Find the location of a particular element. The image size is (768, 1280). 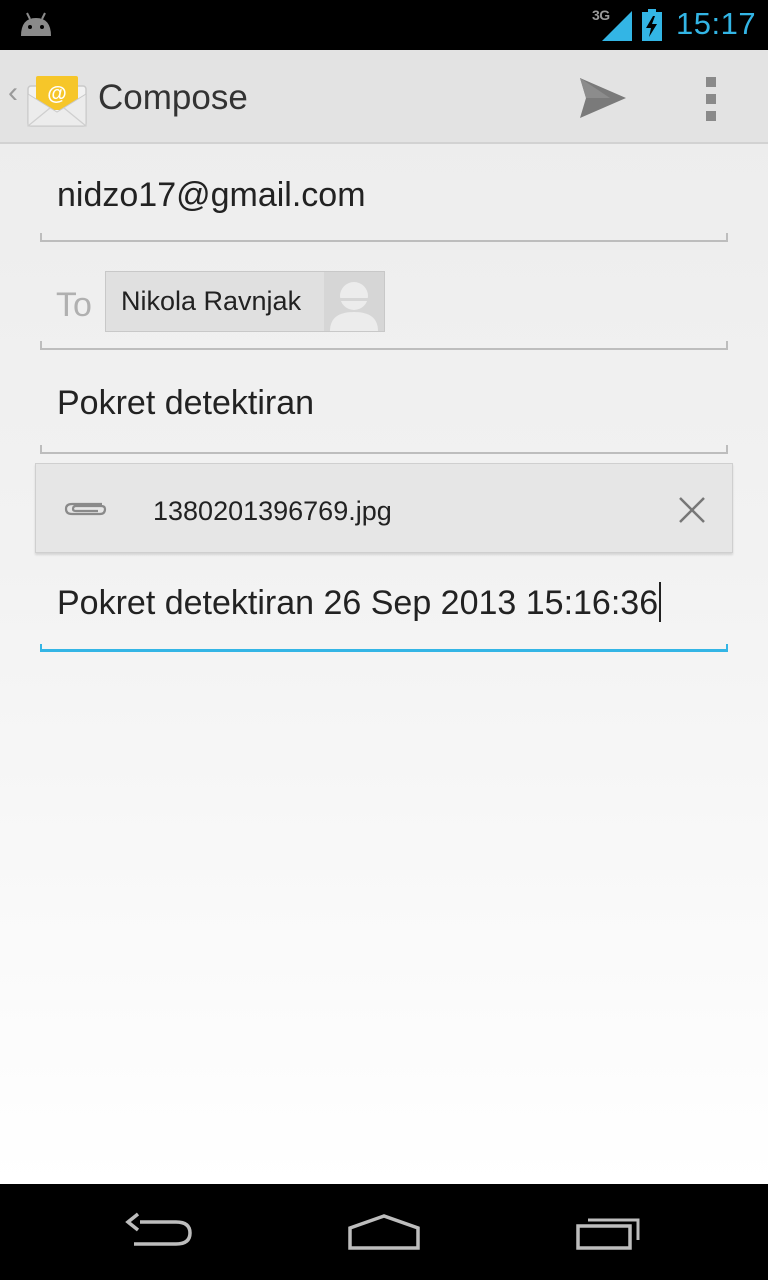

status-clock: 15:17 is located at coordinates (716, 23).